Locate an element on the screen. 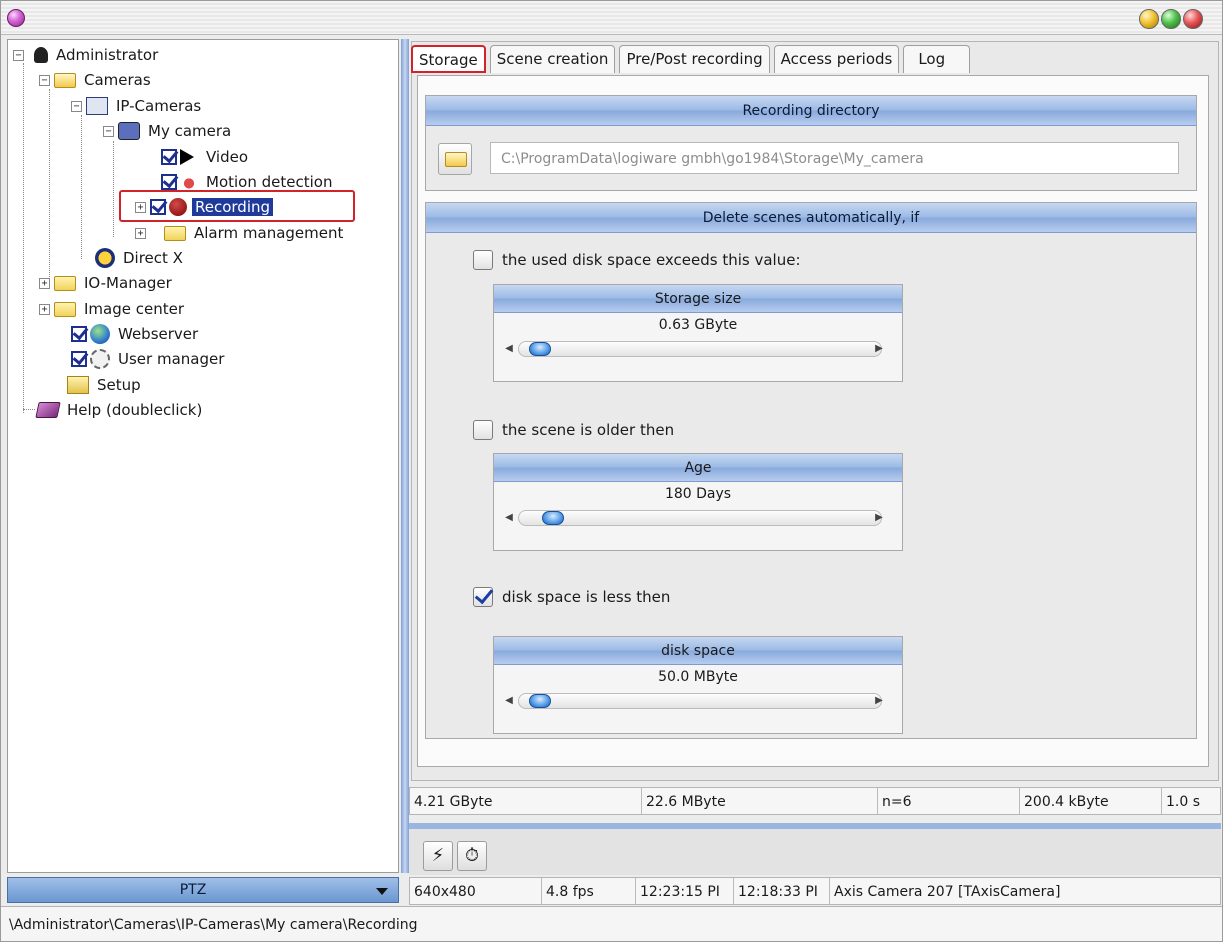 Image resolution: width=1223 pixels, height=942 pixels. play-icon is located at coordinates (187, 157).